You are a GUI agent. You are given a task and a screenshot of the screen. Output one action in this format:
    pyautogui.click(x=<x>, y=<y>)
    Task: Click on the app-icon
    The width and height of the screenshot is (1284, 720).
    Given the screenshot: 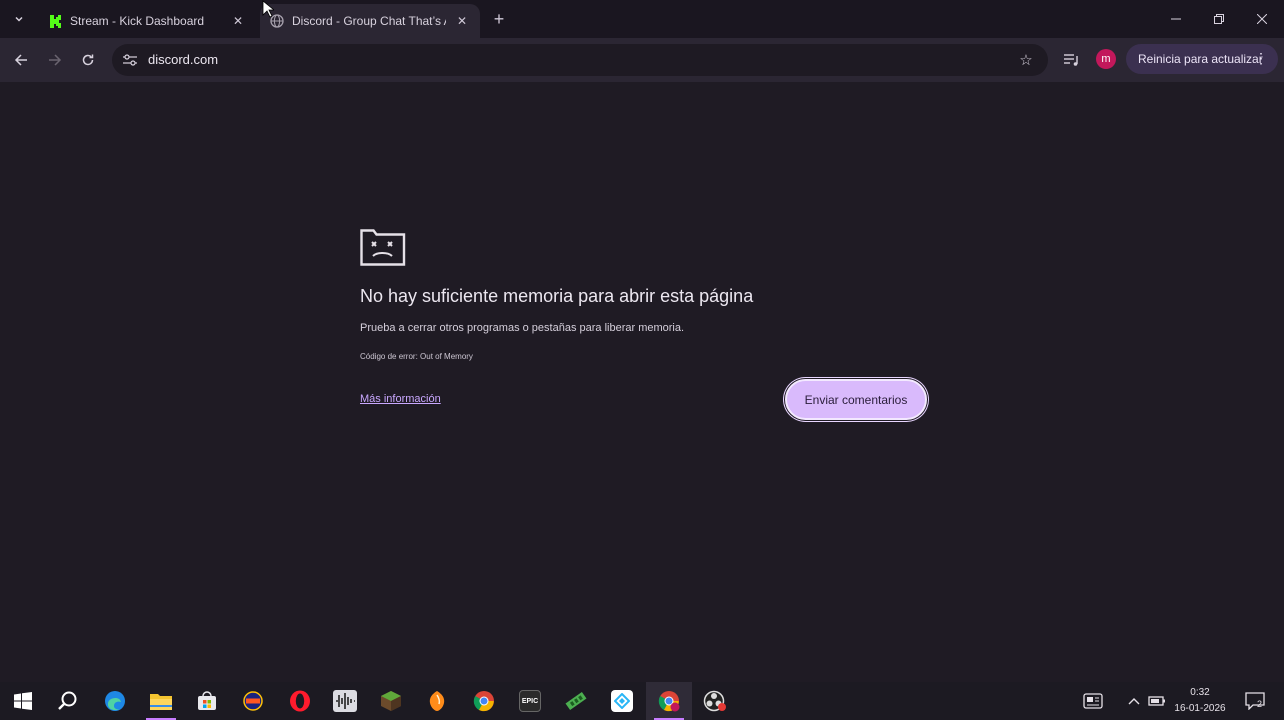 What is the action you would take?
    pyautogui.click(x=253, y=701)
    